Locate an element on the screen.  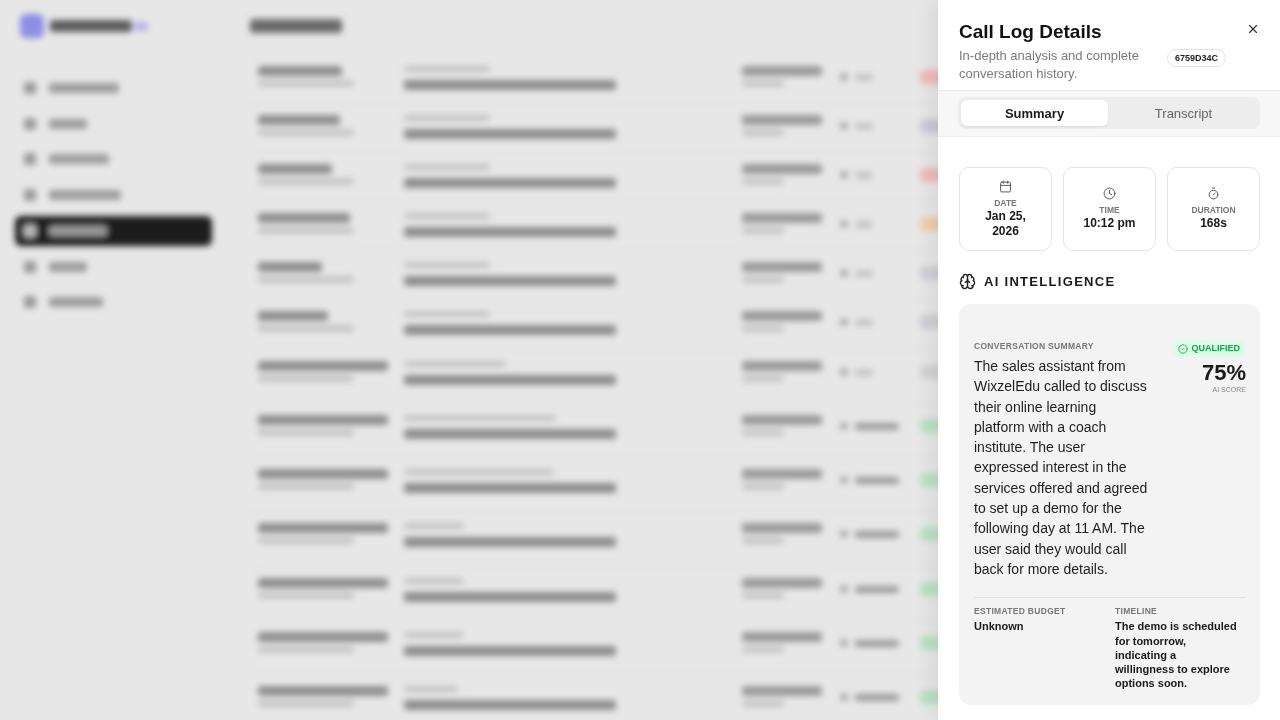
ai-score-value: 75% is located at coordinates (1223, 373).